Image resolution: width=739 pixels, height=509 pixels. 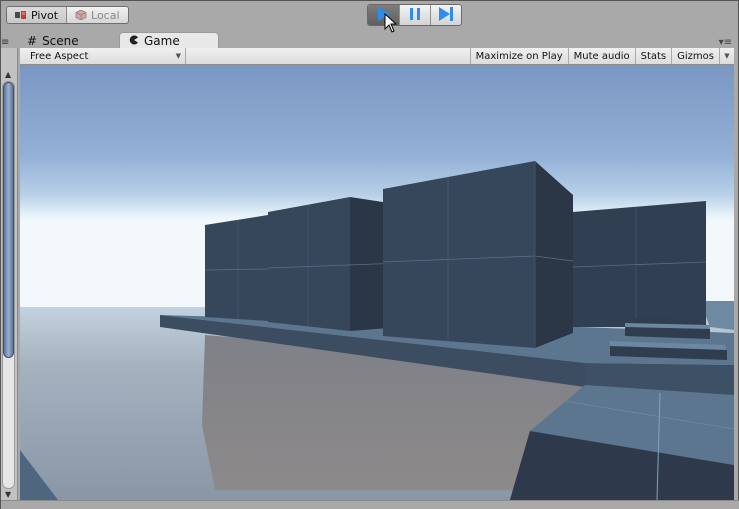 I want to click on local-button: Local, so click(x=97, y=15).